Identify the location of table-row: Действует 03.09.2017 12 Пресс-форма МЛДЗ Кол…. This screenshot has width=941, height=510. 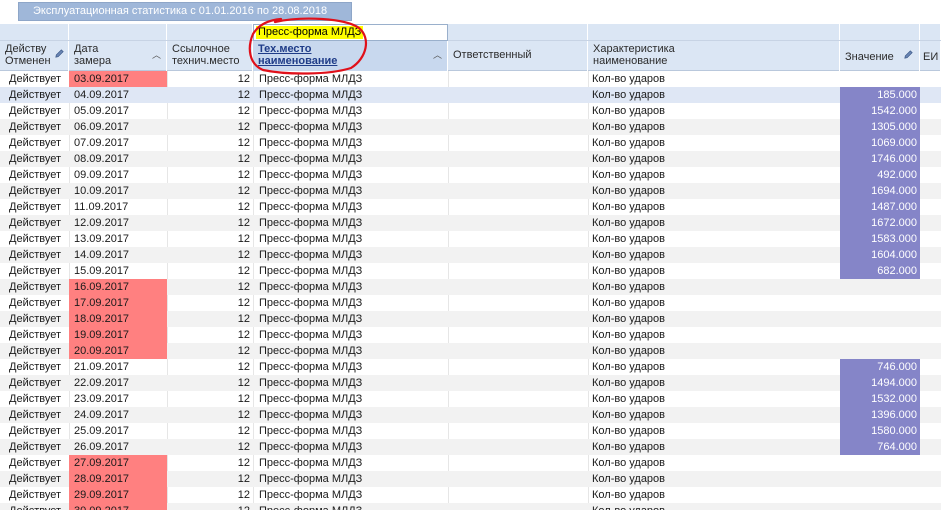
(470, 79).